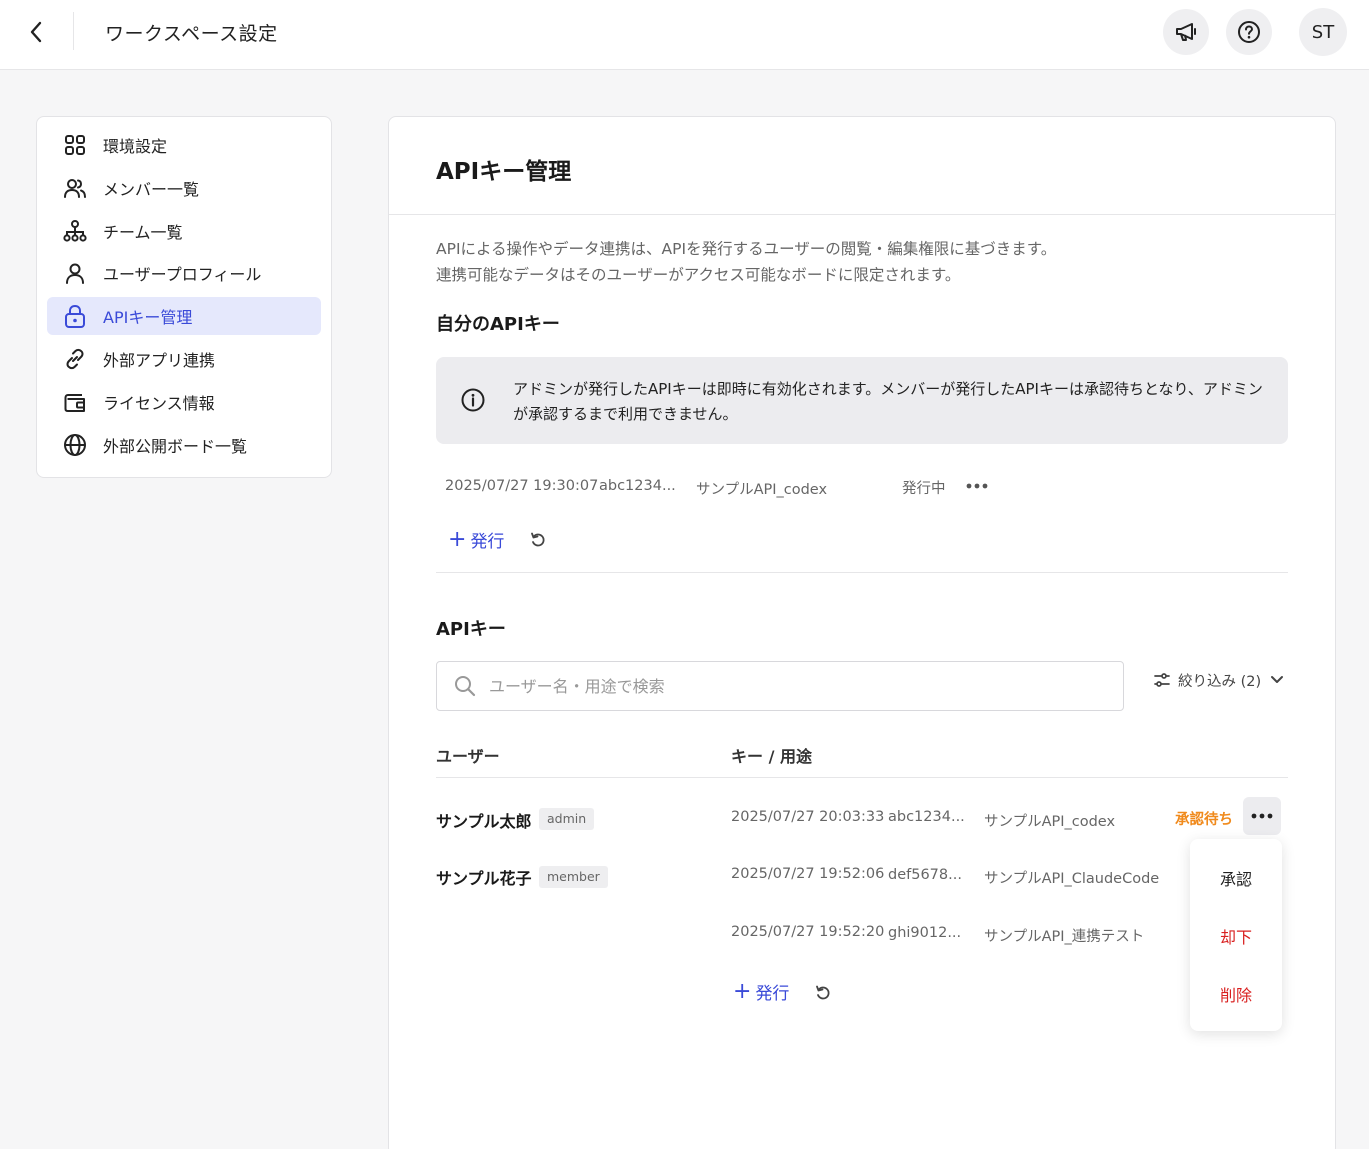  Describe the element at coordinates (75, 445) in the screenshot. I see `globe-icon` at that location.